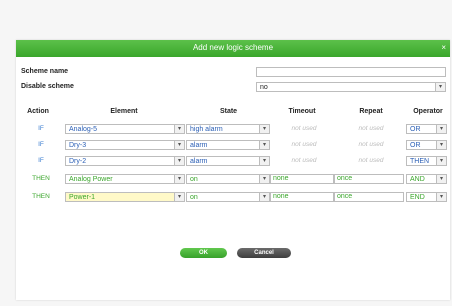  Describe the element at coordinates (47, 86) in the screenshot. I see `disable-scheme-label: Disable scheme` at that location.